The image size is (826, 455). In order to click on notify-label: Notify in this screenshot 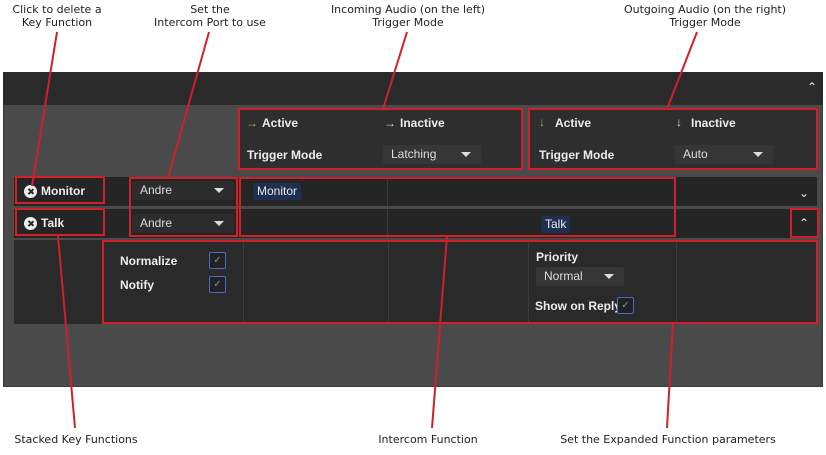, I will do `click(137, 285)`.